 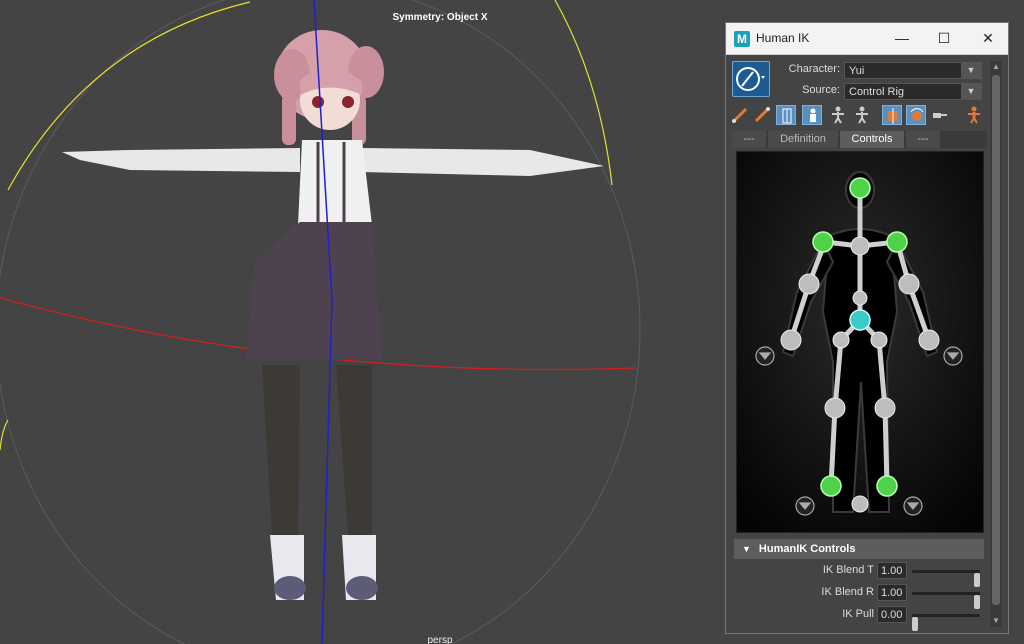 What do you see at coordinates (783, 38) in the screenshot?
I see `window-title: Human IK` at bounding box center [783, 38].